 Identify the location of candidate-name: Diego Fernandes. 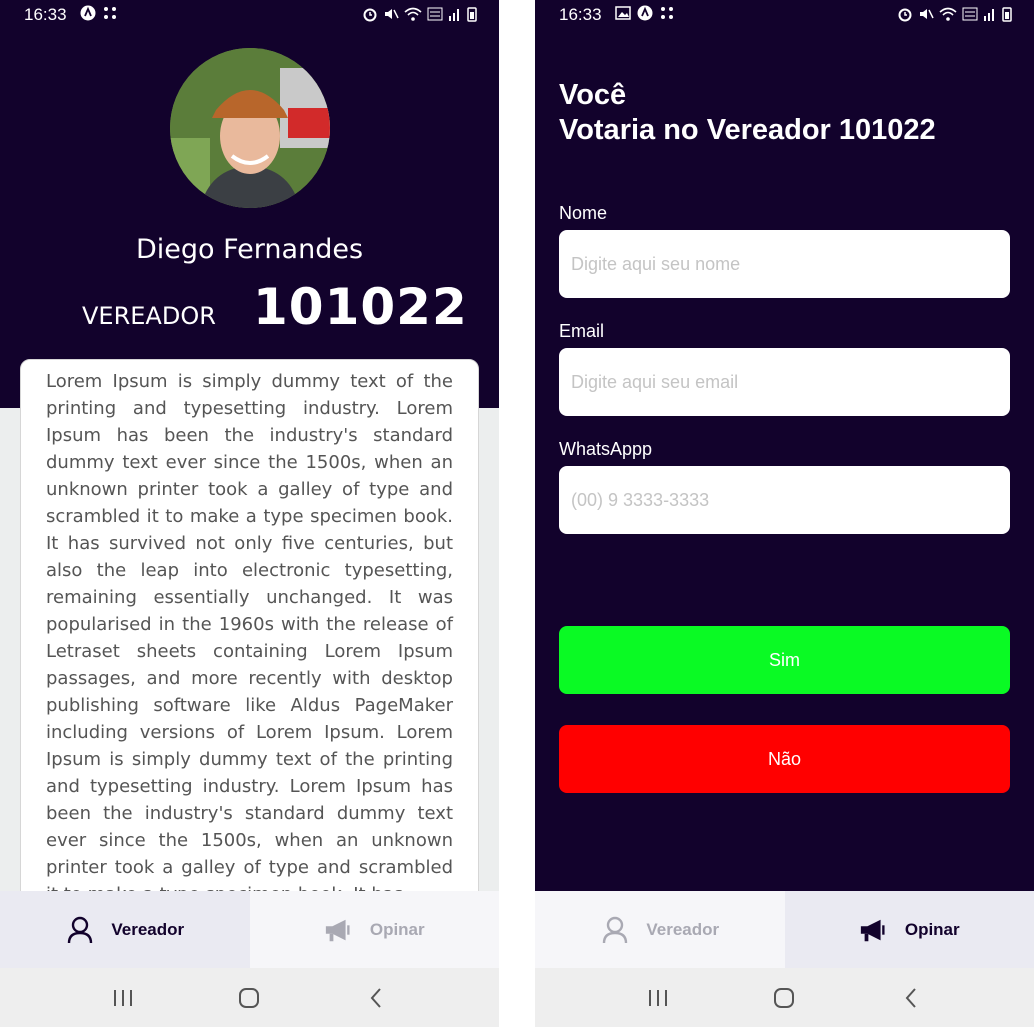
(249, 249).